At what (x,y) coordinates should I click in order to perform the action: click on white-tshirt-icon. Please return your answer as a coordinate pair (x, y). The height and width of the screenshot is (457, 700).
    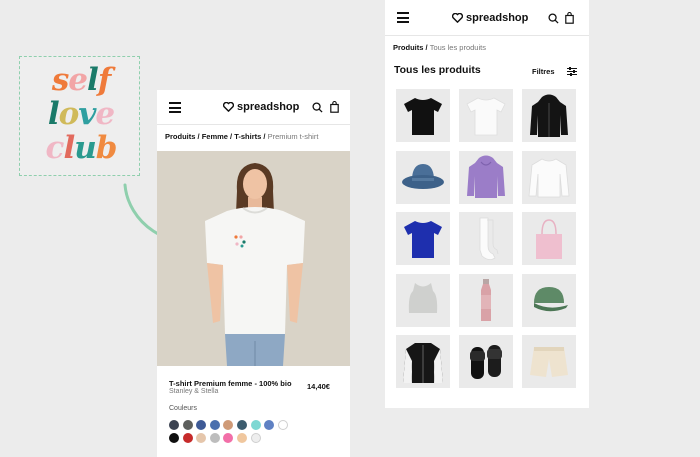
    Looking at the image, I should click on (486, 116).